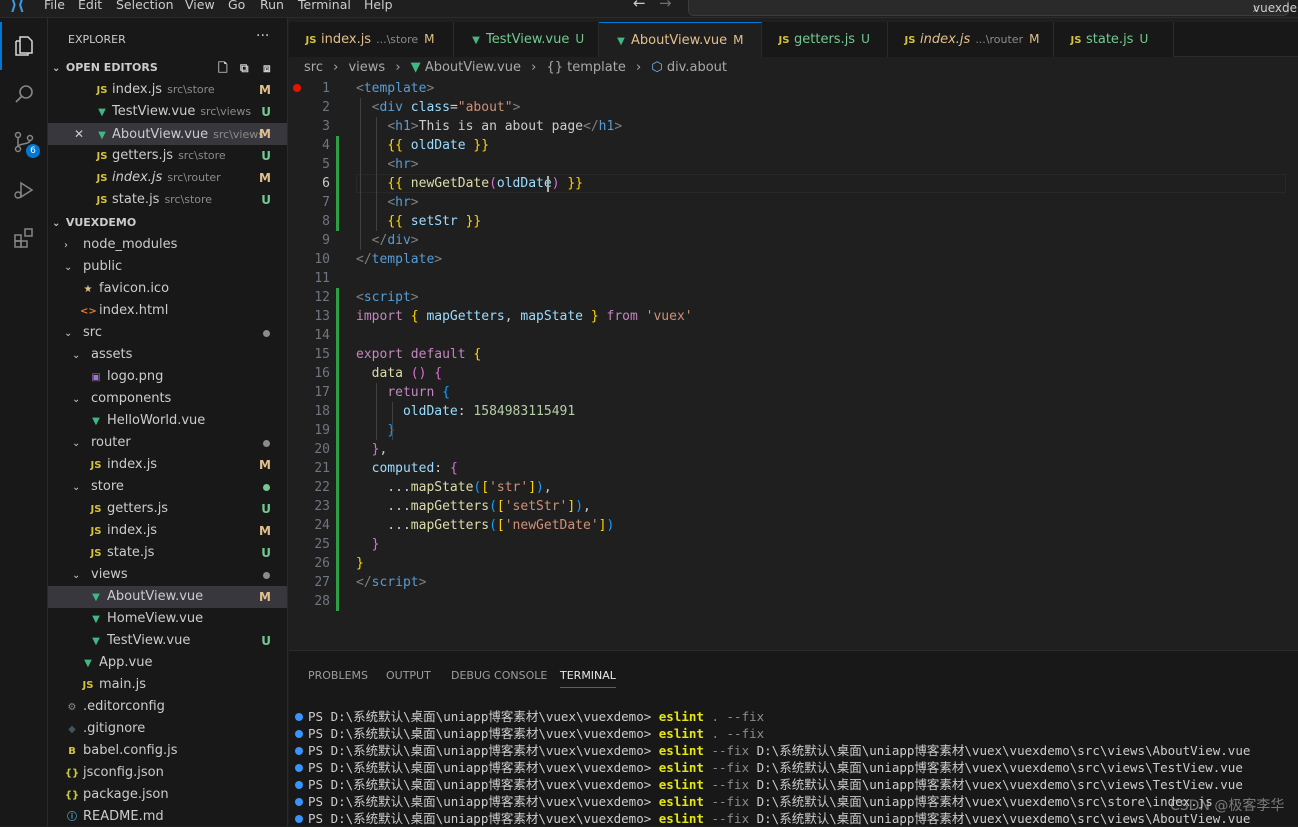 The height and width of the screenshot is (827, 1298). Describe the element at coordinates (24, 46) in the screenshot. I see `explorer-activity` at that location.